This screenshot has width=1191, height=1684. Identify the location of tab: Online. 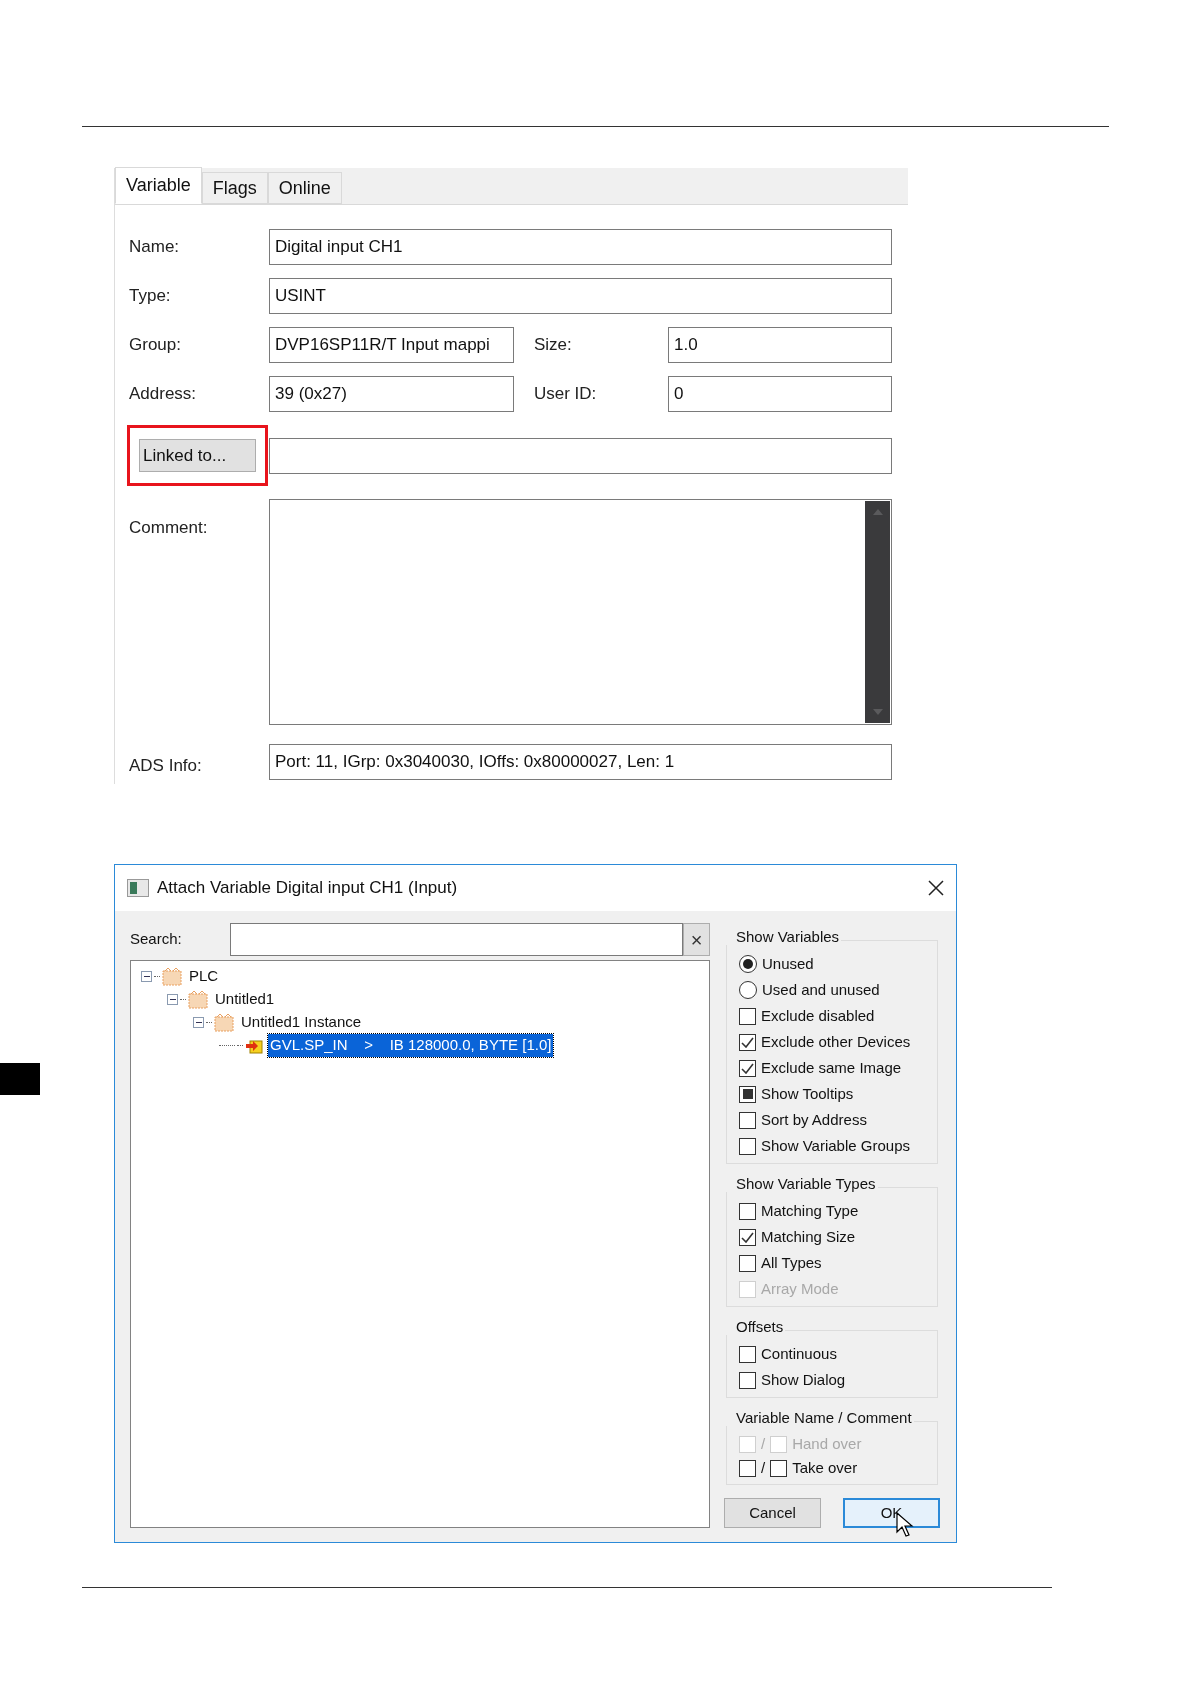
(304, 188).